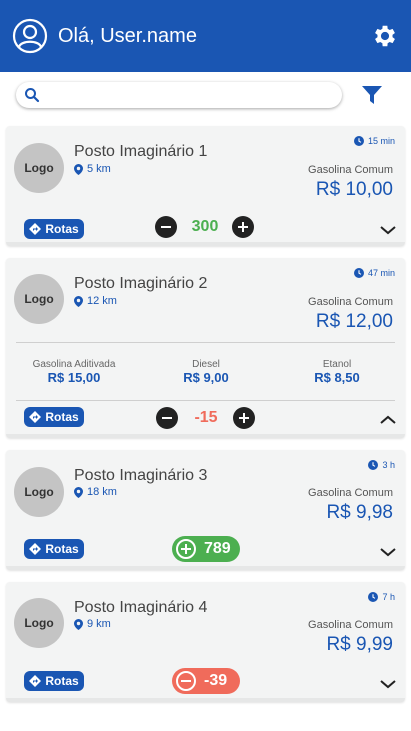 The height and width of the screenshot is (731, 411). What do you see at coordinates (99, 169) in the screenshot?
I see `distance-value: 5 km` at bounding box center [99, 169].